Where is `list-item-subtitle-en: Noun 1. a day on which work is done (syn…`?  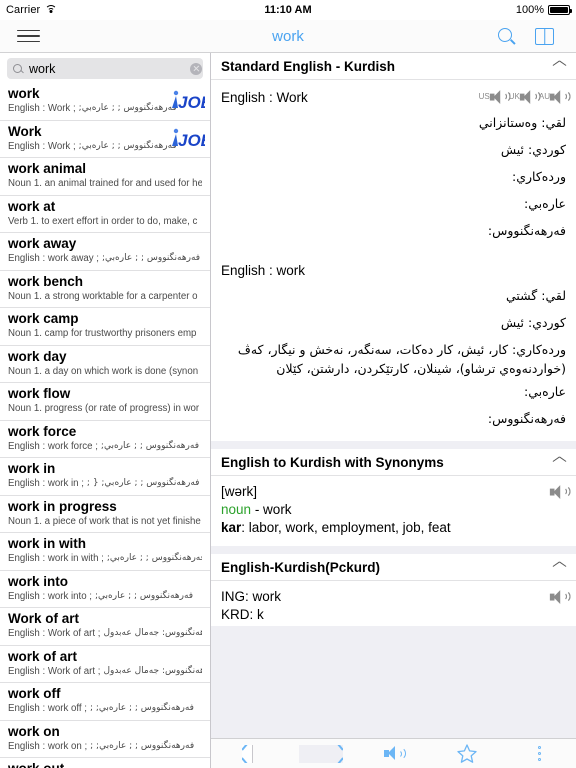 list-item-subtitle-en: Noun 1. a day on which work is done (syn… is located at coordinates (103, 371).